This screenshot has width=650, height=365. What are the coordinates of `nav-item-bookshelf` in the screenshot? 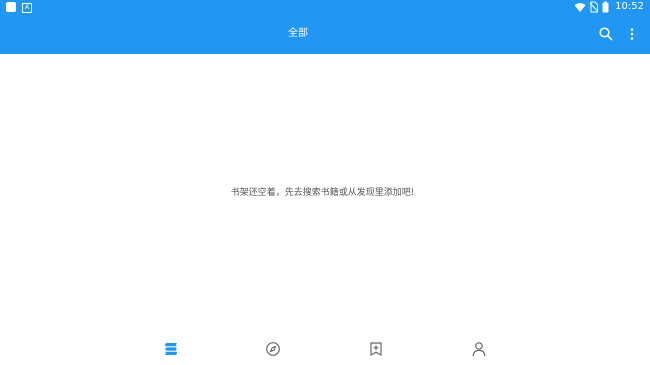 It's located at (171, 349).